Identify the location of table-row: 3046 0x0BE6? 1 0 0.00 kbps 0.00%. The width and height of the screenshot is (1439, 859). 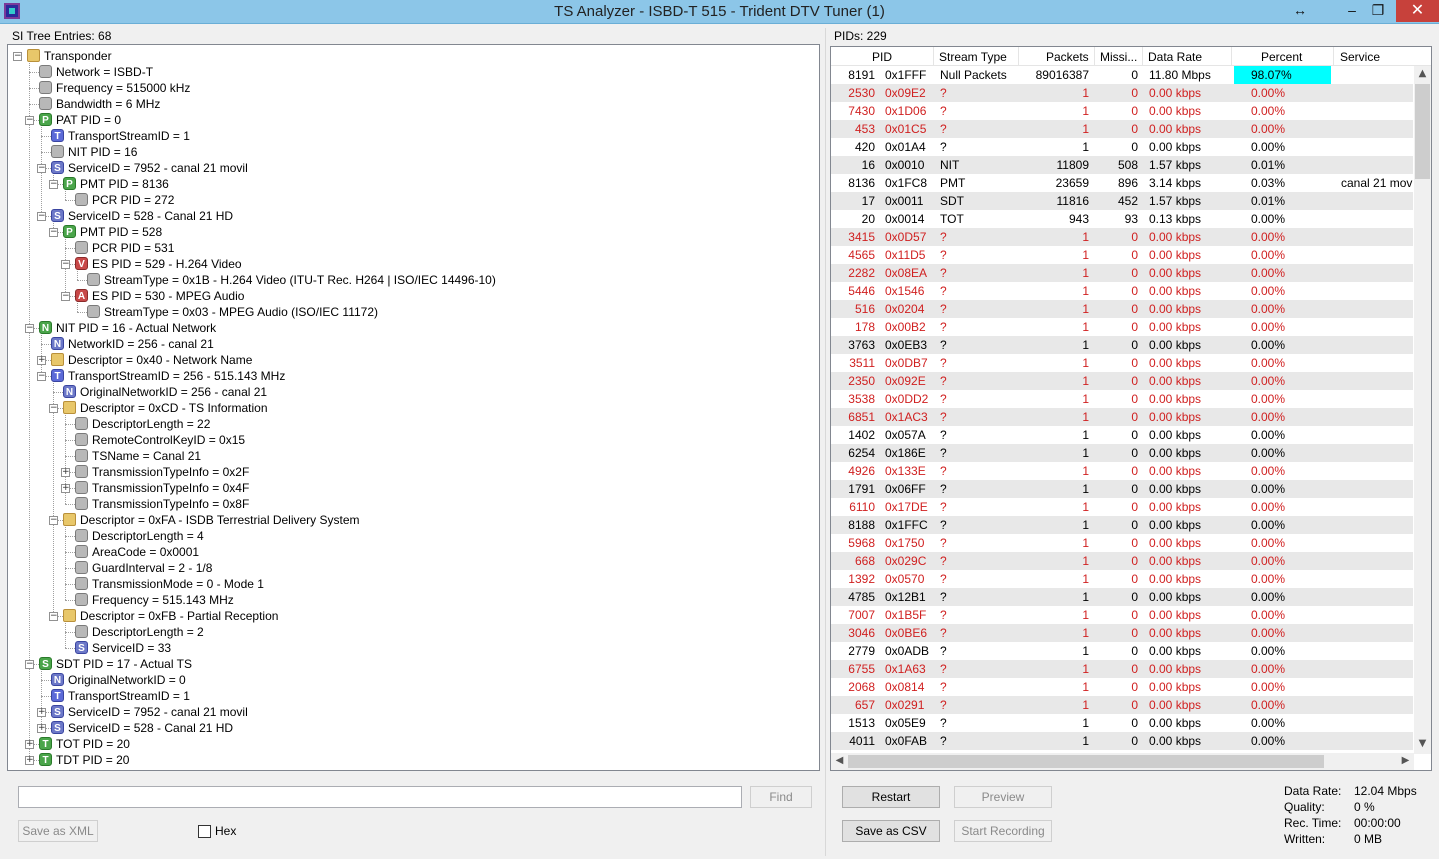
(1122, 633).